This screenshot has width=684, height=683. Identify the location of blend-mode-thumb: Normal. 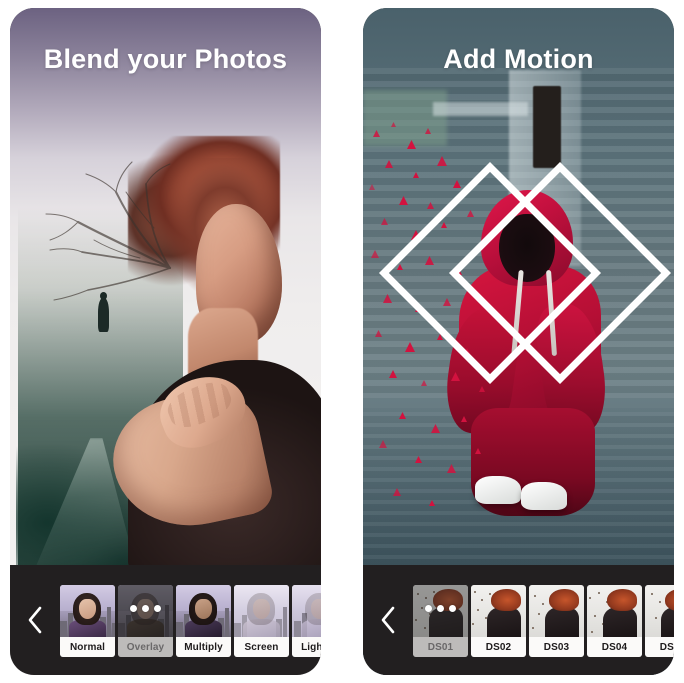
(87, 621).